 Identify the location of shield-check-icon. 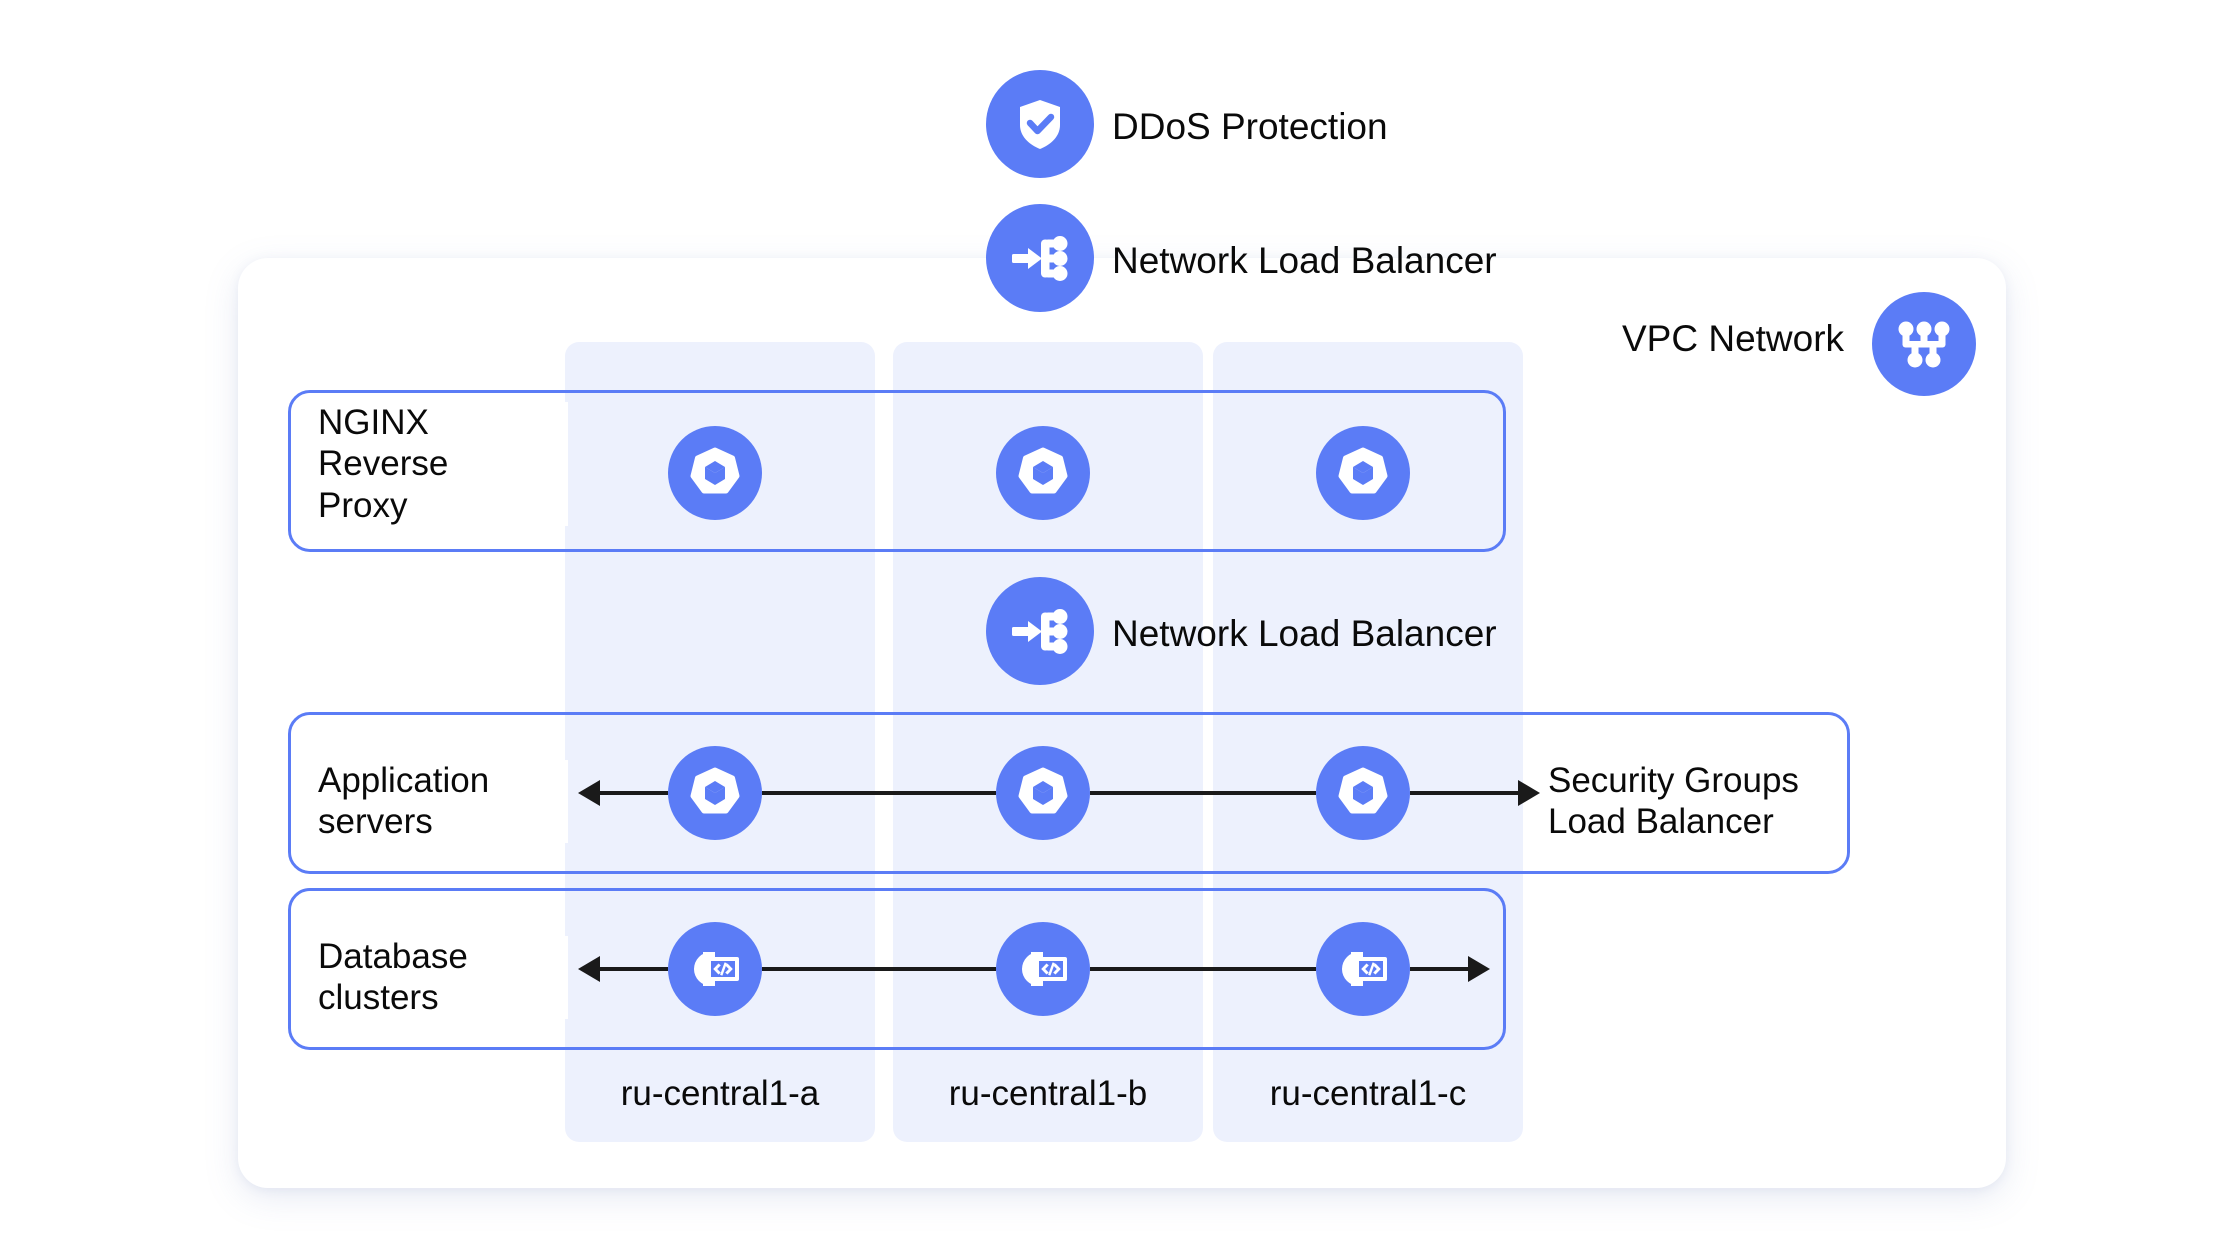
(1040, 124).